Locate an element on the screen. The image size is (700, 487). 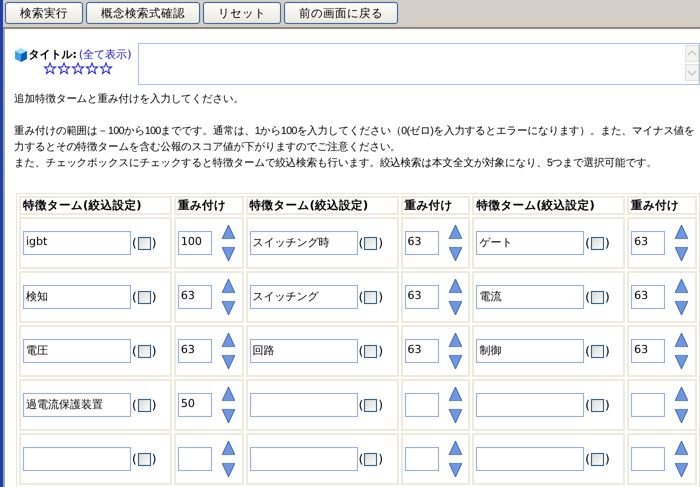
term-input: igbt is located at coordinates (77, 243).